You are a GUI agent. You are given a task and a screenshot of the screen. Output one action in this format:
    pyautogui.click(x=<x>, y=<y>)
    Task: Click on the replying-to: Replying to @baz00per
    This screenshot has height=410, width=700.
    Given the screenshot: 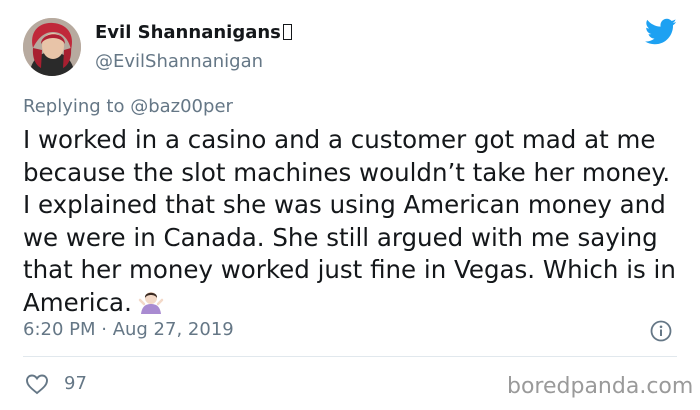 What is the action you would take?
    pyautogui.click(x=128, y=106)
    